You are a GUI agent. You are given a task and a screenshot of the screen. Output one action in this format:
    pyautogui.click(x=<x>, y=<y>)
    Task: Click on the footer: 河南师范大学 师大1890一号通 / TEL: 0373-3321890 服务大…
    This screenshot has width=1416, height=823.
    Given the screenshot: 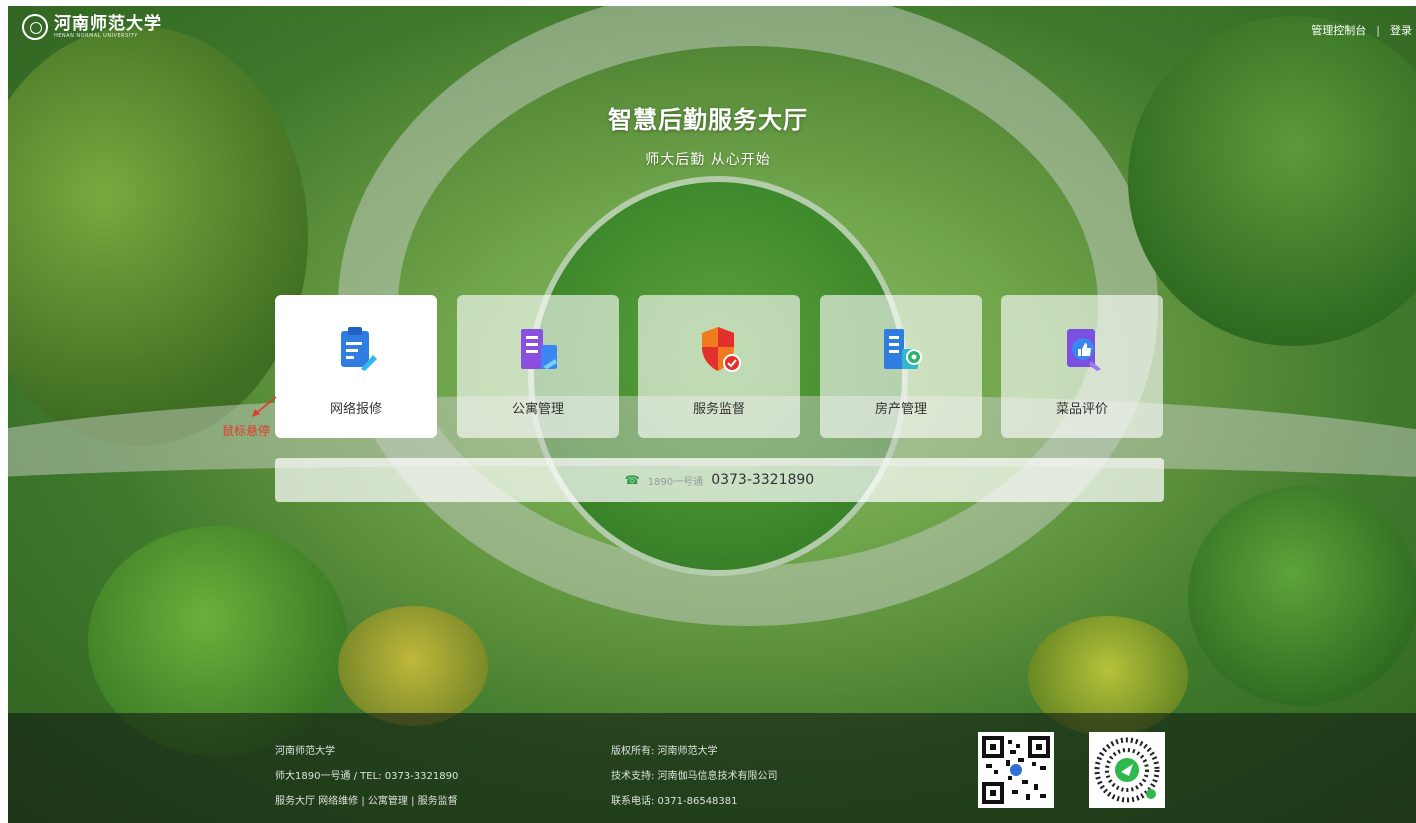 What is the action you would take?
    pyautogui.click(x=712, y=768)
    